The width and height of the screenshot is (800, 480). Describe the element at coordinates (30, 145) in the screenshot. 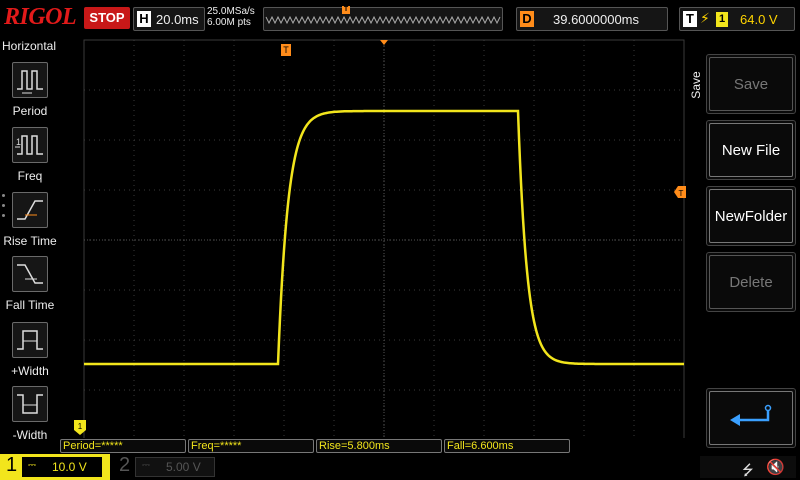

I see `freq-icon: 1` at that location.